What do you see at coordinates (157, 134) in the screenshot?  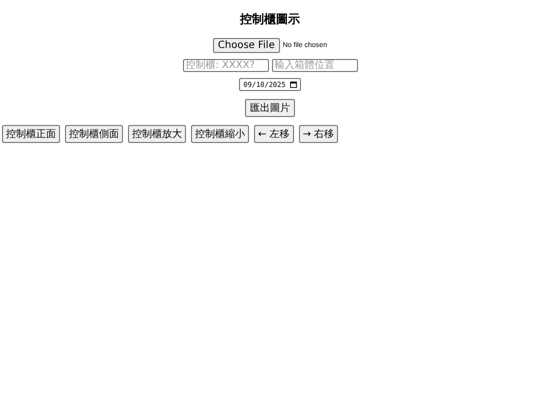 I see `toolbar-button: 控制櫃放大` at bounding box center [157, 134].